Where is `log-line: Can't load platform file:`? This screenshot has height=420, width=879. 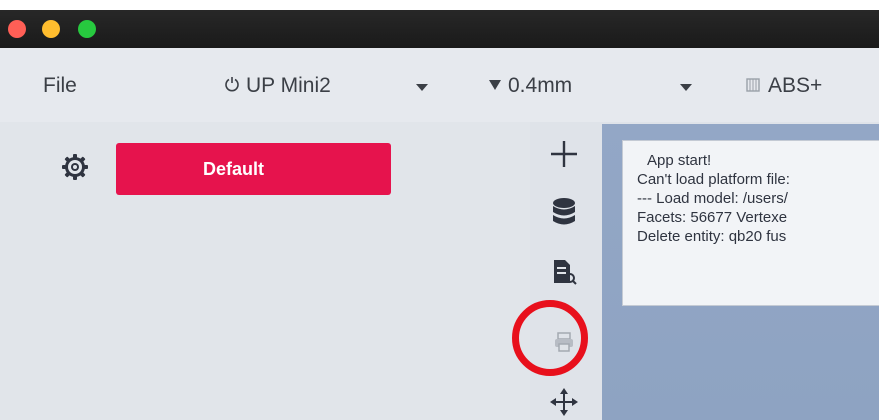 log-line: Can't load platform file: is located at coordinates (713, 179).